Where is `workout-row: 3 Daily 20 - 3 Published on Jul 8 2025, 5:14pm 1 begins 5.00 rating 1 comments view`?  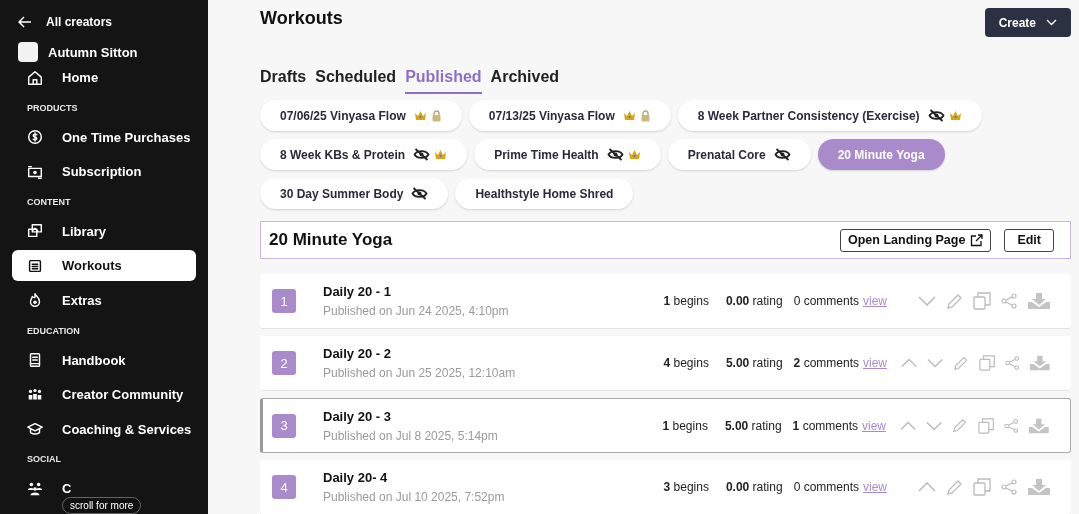 workout-row: 3 Daily 20 - 3 Published on Jul 8 2025, 5:14pm 1 begins 5.00 rating 1 comments view is located at coordinates (665, 425).